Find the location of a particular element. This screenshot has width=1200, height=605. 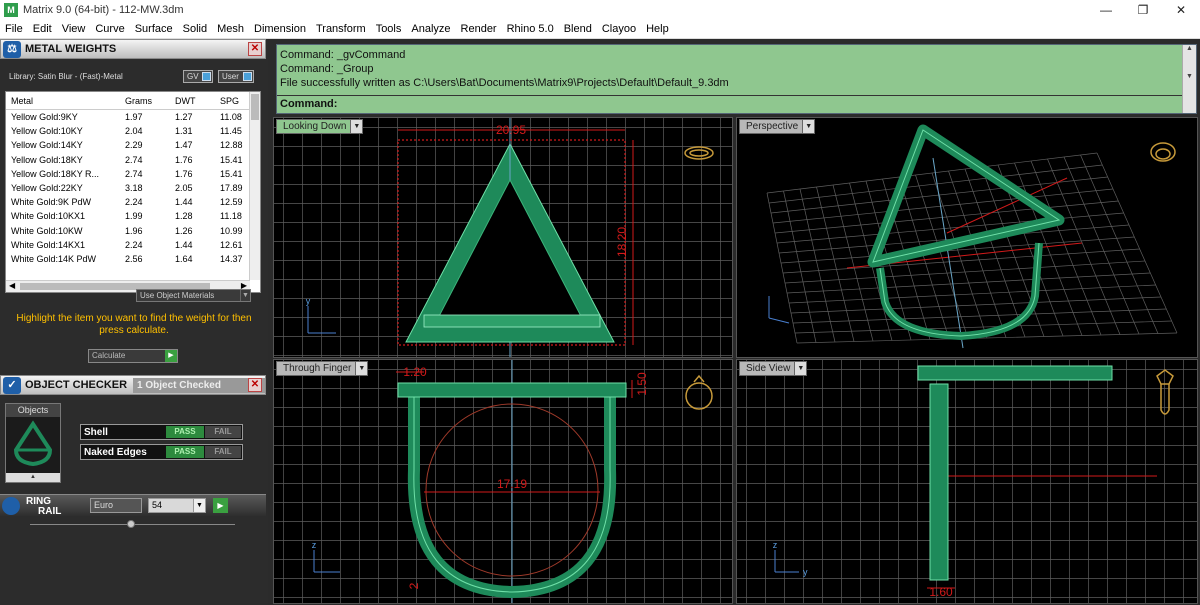

table-row: Yellow Gold:22KY 3.18 2.05 17.89 is located at coordinates (128, 189).